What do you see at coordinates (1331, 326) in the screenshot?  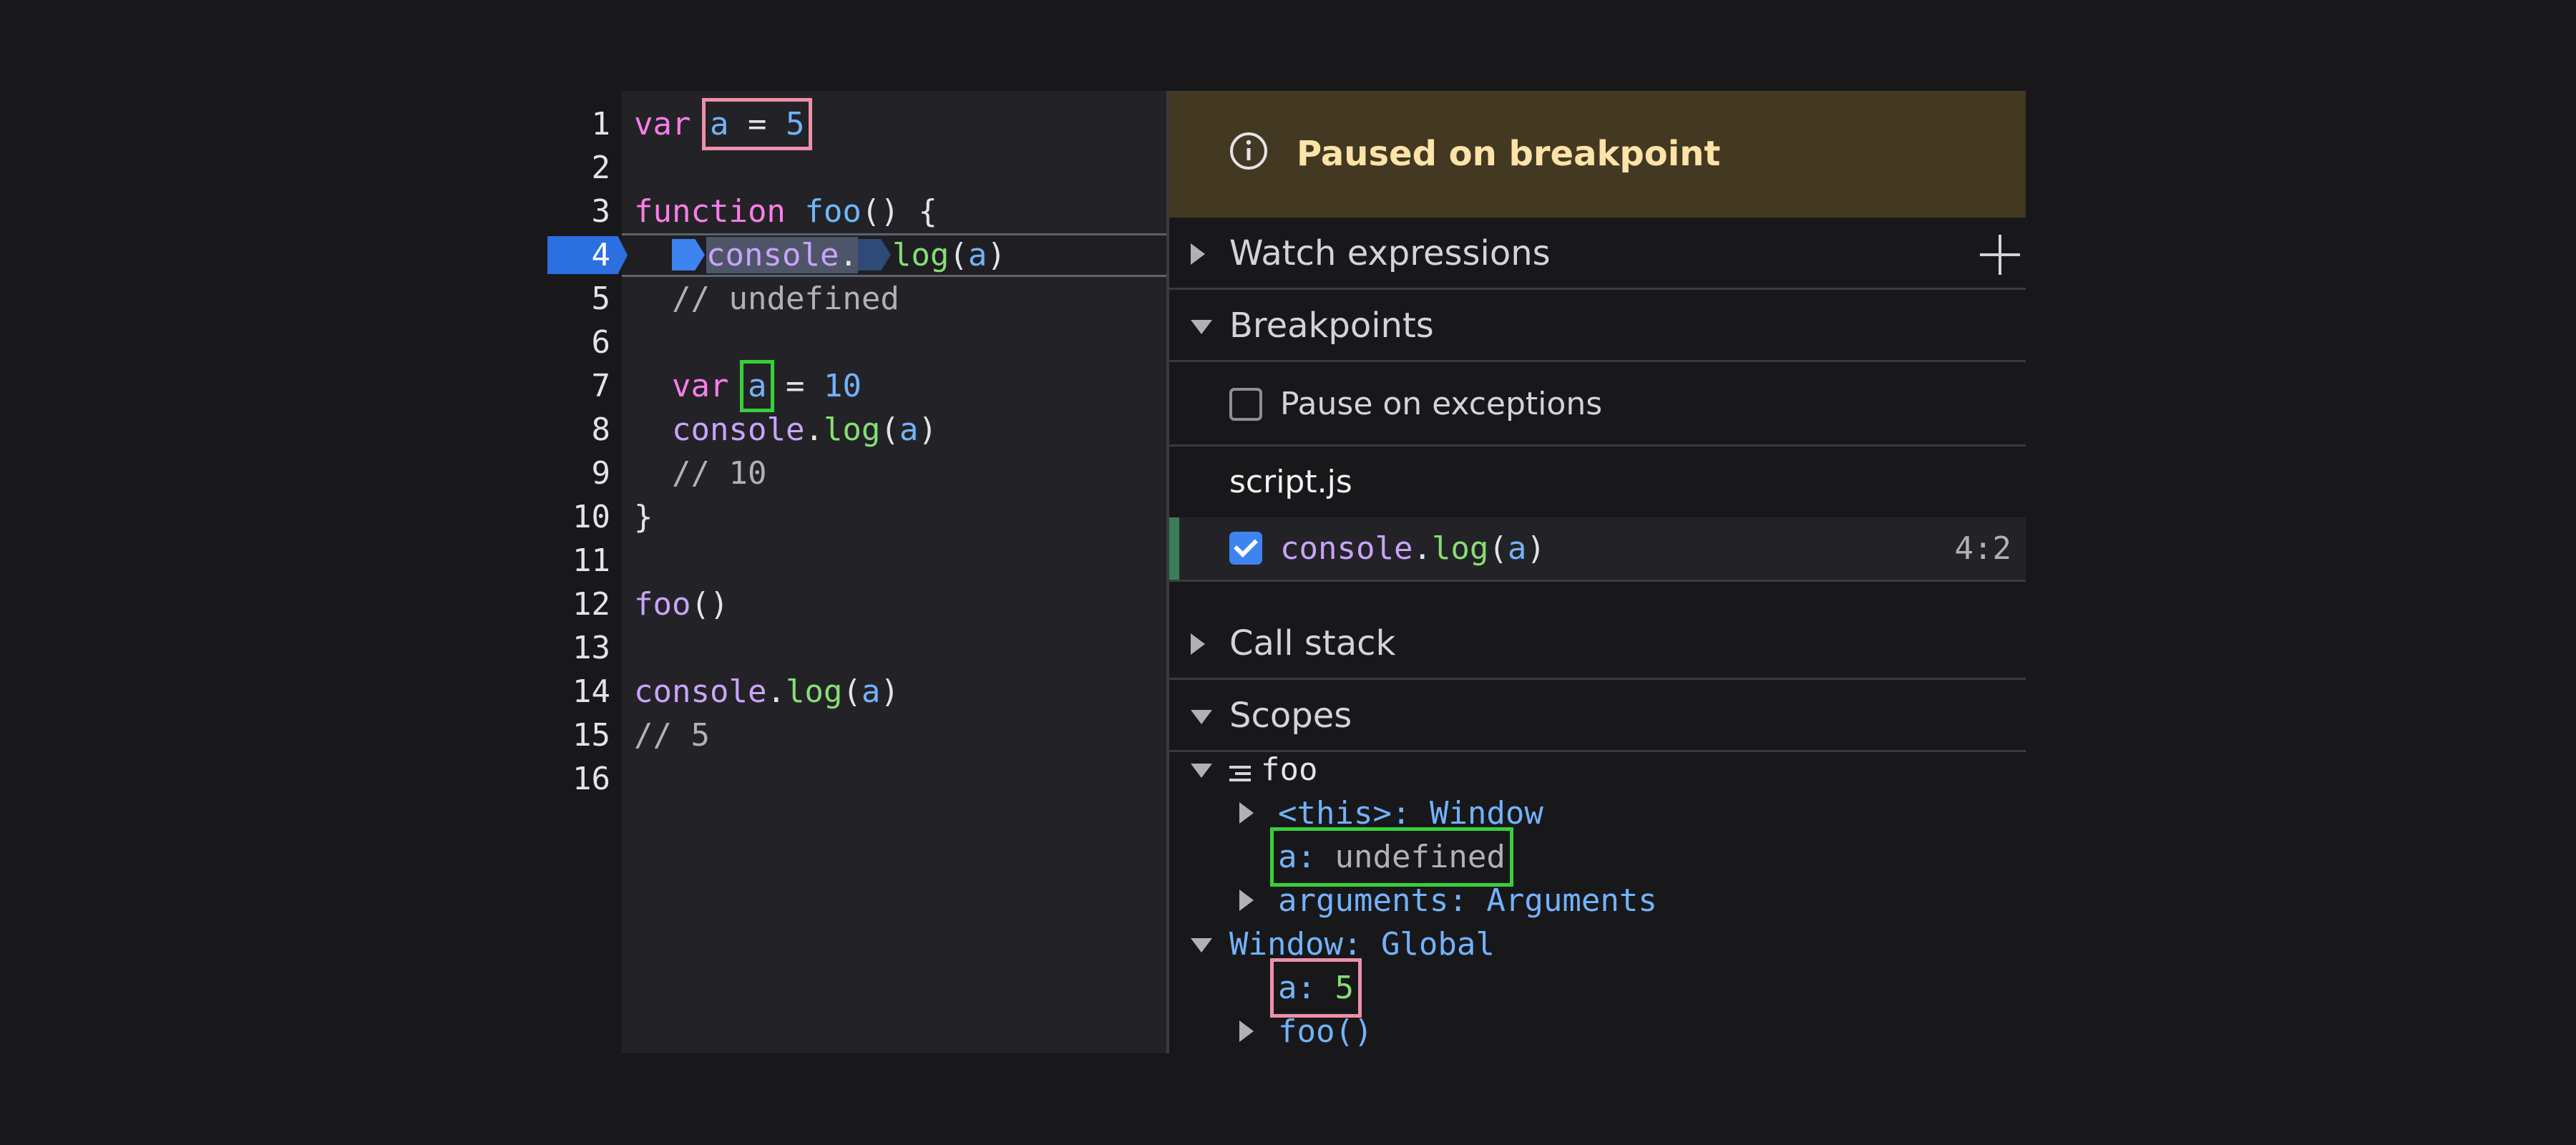 I see `section-title: Breakpoints` at bounding box center [1331, 326].